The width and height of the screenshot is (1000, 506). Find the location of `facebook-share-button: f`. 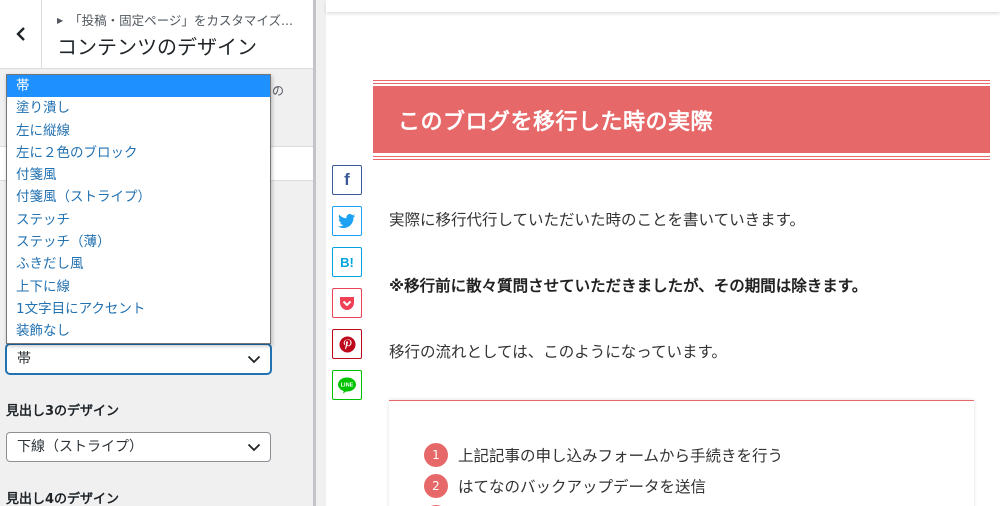

facebook-share-button: f is located at coordinates (347, 180).